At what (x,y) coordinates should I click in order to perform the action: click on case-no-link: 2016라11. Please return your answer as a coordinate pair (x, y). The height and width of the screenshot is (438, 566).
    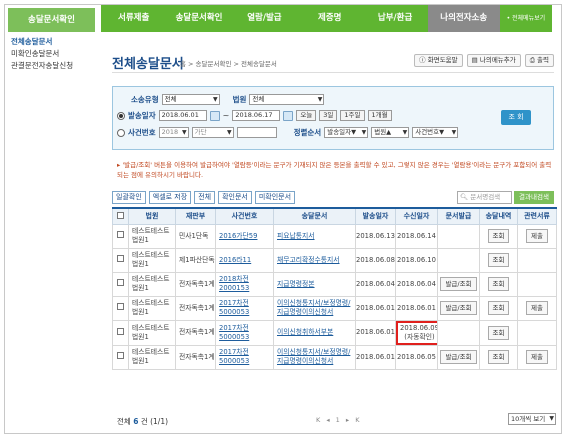
    Looking at the image, I should click on (235, 260).